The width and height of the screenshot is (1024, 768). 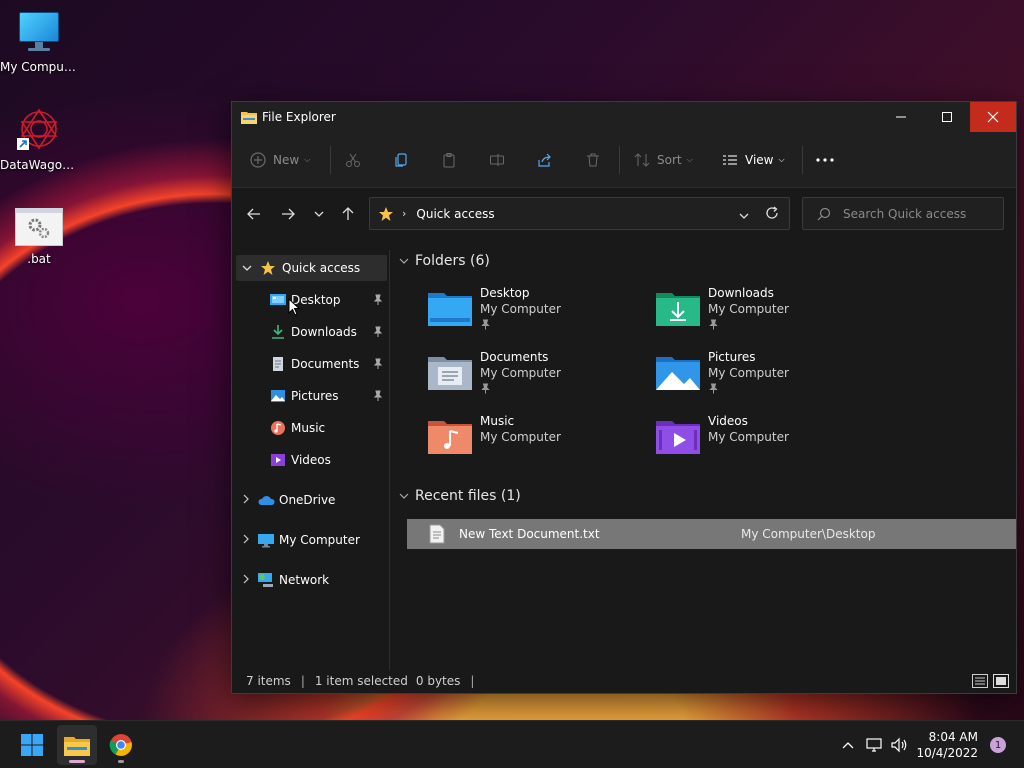 I want to click on volume-button, so click(x=900, y=745).